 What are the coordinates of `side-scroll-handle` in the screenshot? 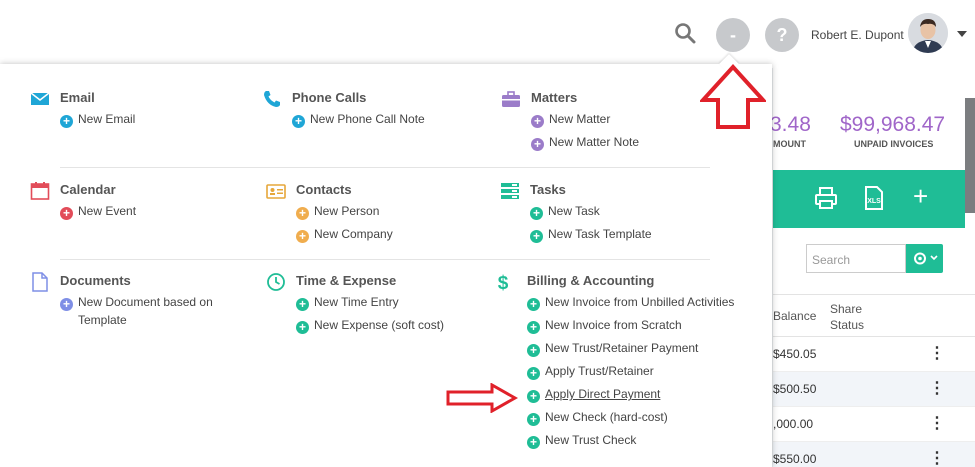 It's located at (970, 155).